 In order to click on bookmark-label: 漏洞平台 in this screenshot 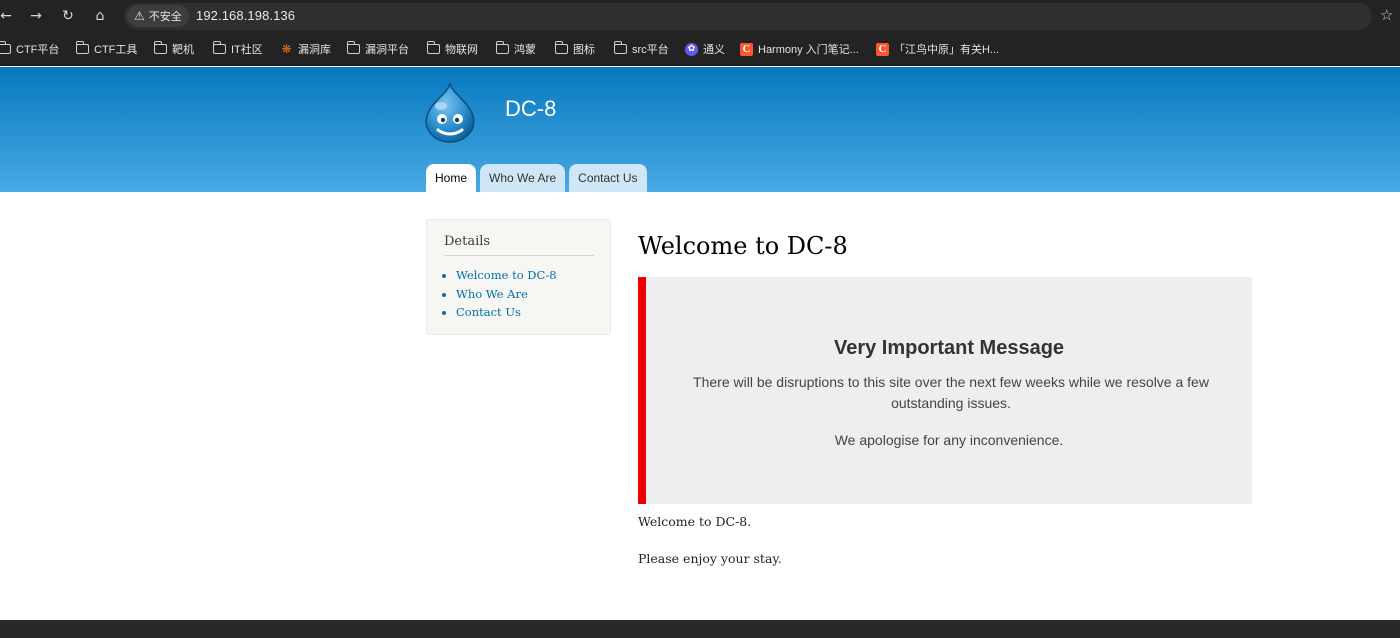, I will do `click(387, 50)`.